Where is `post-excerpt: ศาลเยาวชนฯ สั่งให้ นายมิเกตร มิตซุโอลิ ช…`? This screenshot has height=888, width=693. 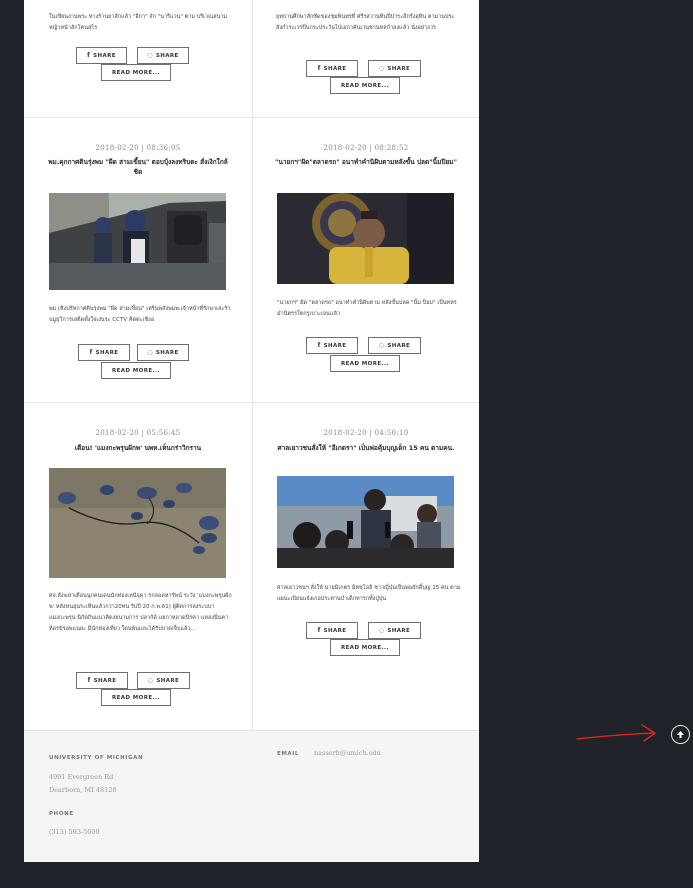 post-excerpt: ศาลเยาวชนฯ สั่งให้ นายมิเกตร มิตซุโอลิ ช… is located at coordinates (369, 593).